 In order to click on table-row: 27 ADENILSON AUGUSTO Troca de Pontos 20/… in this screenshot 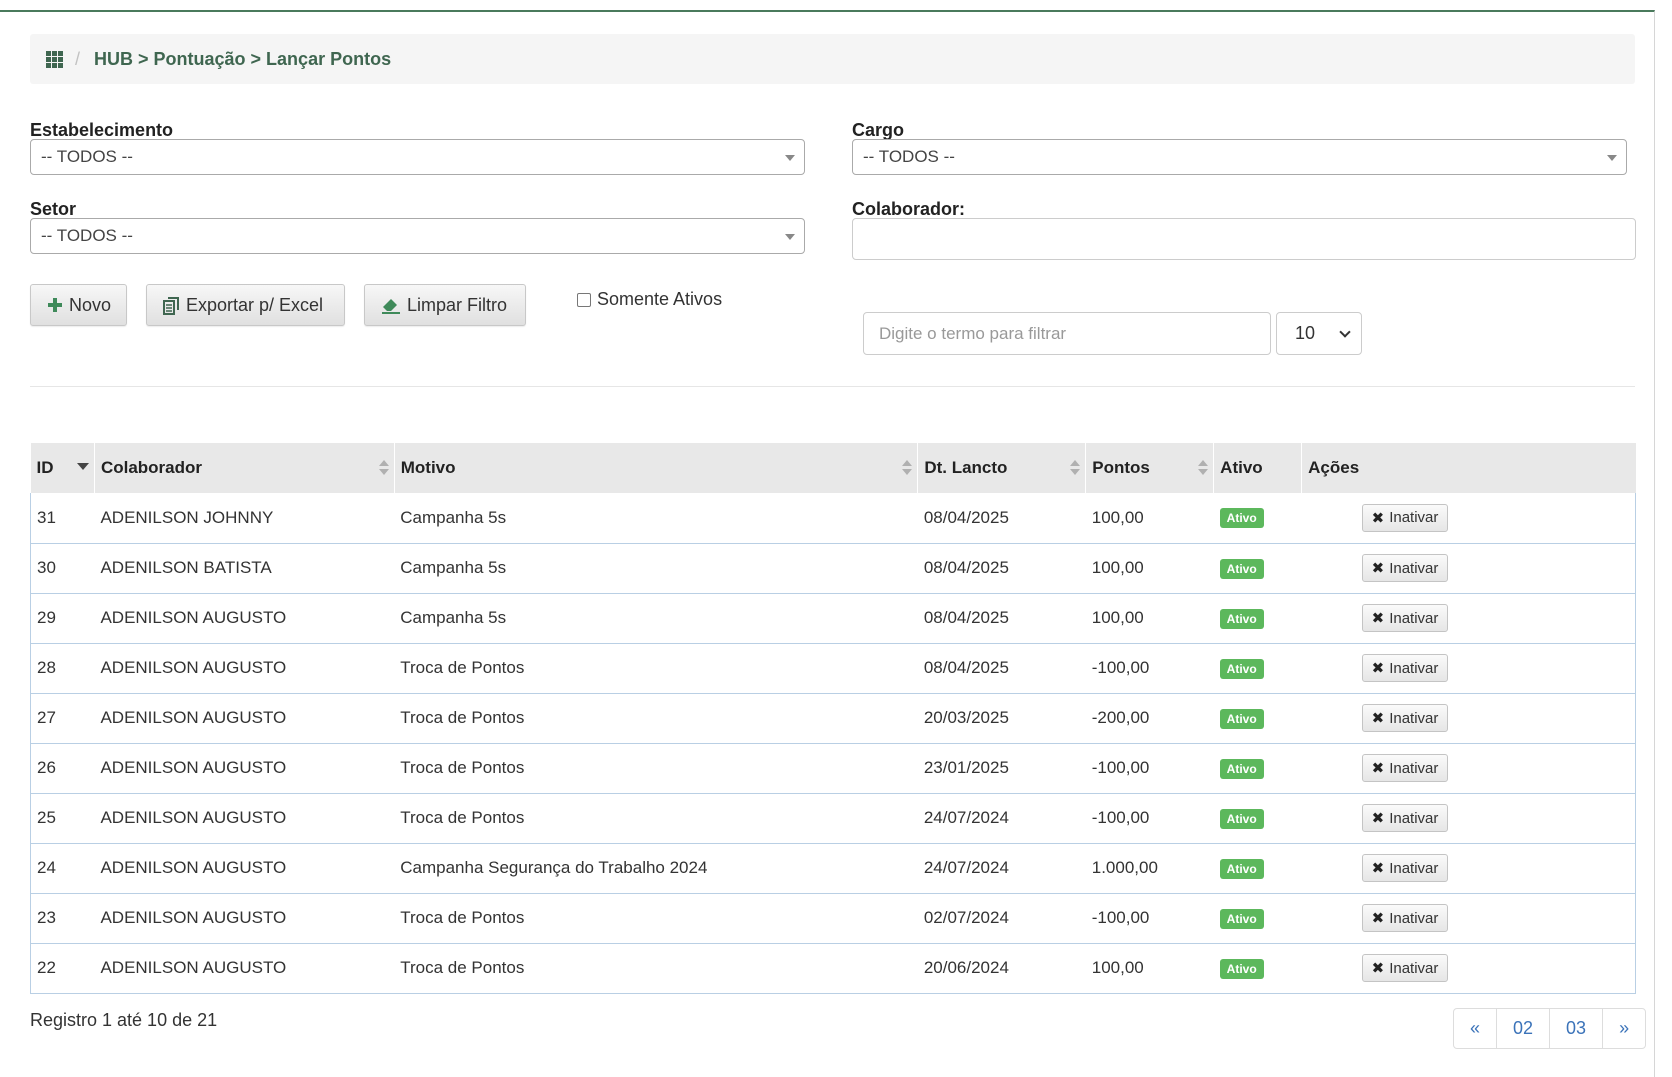, I will do `click(833, 718)`.